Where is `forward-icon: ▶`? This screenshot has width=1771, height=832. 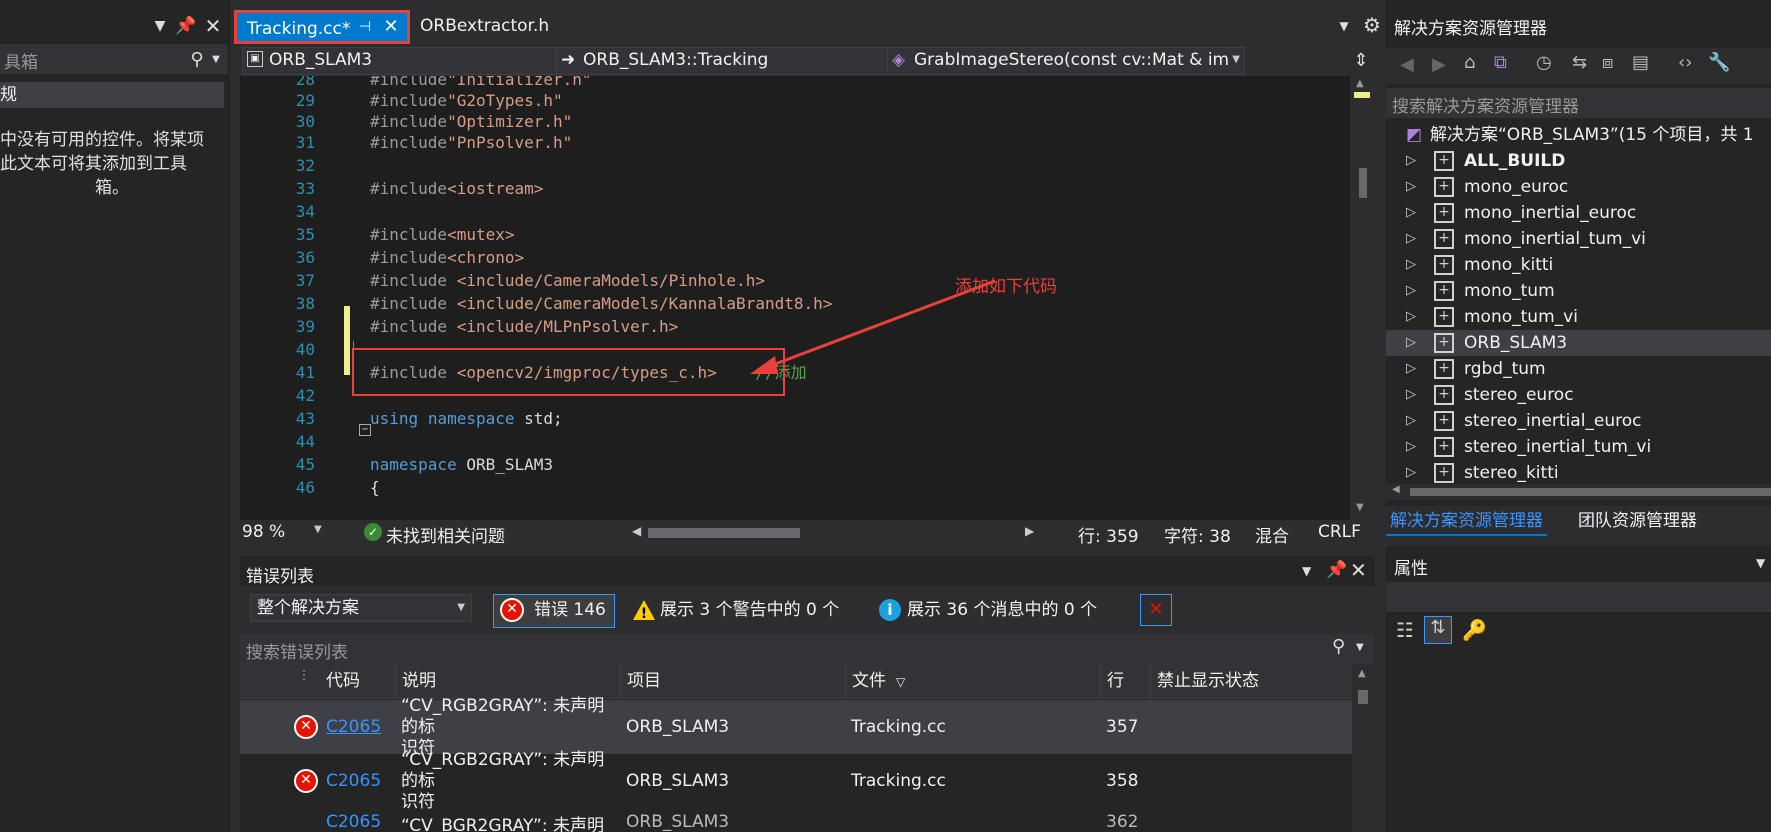
forward-icon: ▶ is located at coordinates (1439, 64).